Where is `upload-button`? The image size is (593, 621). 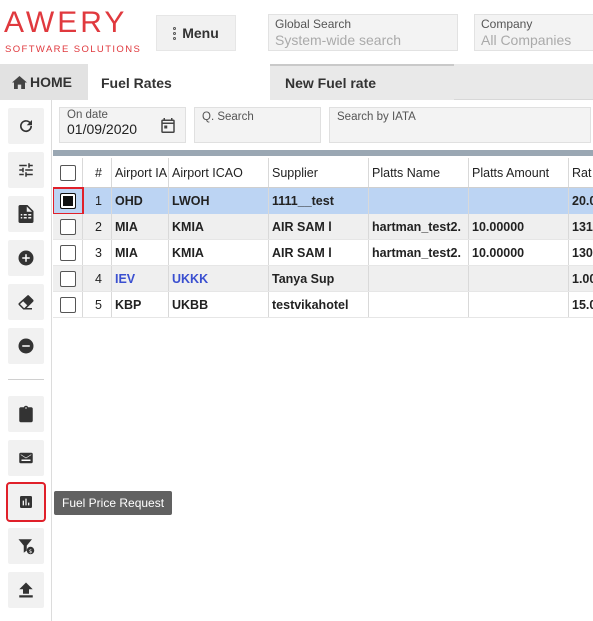 upload-button is located at coordinates (26, 590).